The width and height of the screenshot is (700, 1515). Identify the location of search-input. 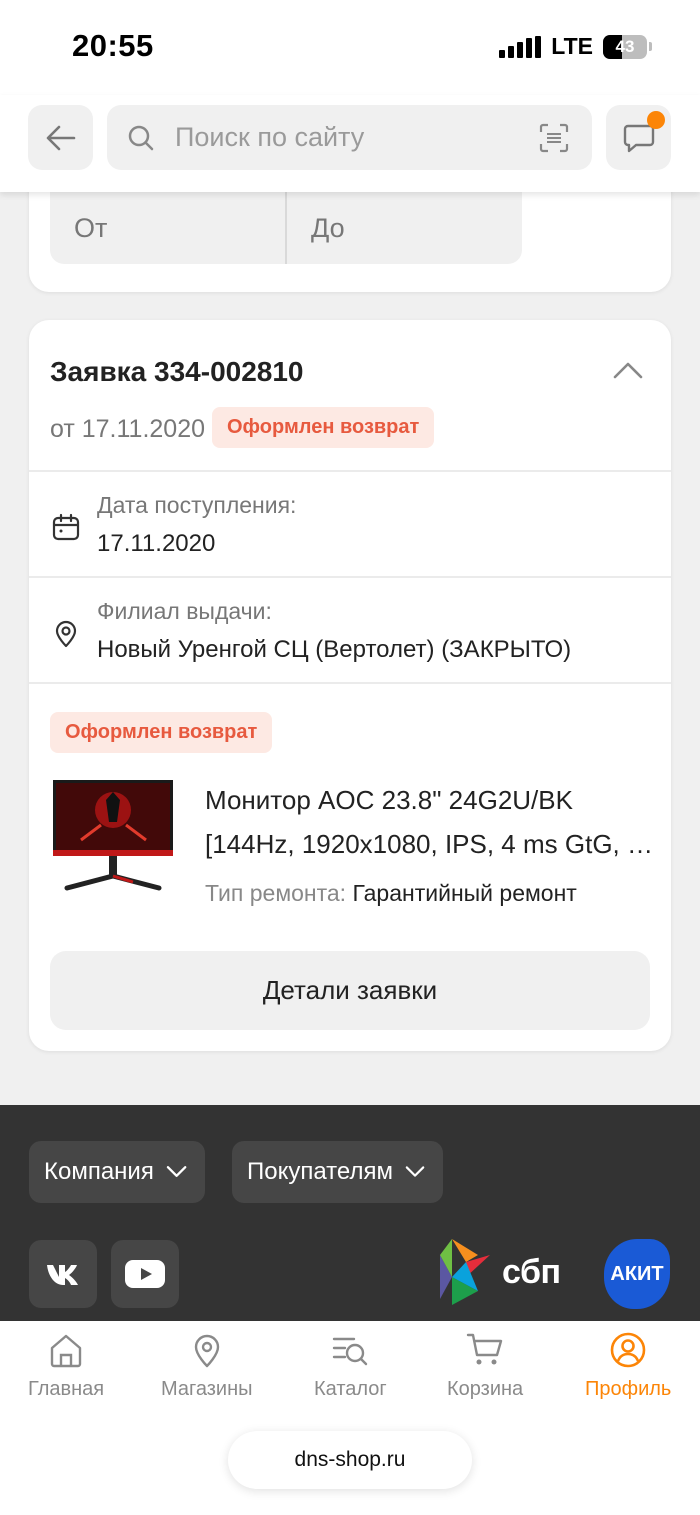
(345, 137).